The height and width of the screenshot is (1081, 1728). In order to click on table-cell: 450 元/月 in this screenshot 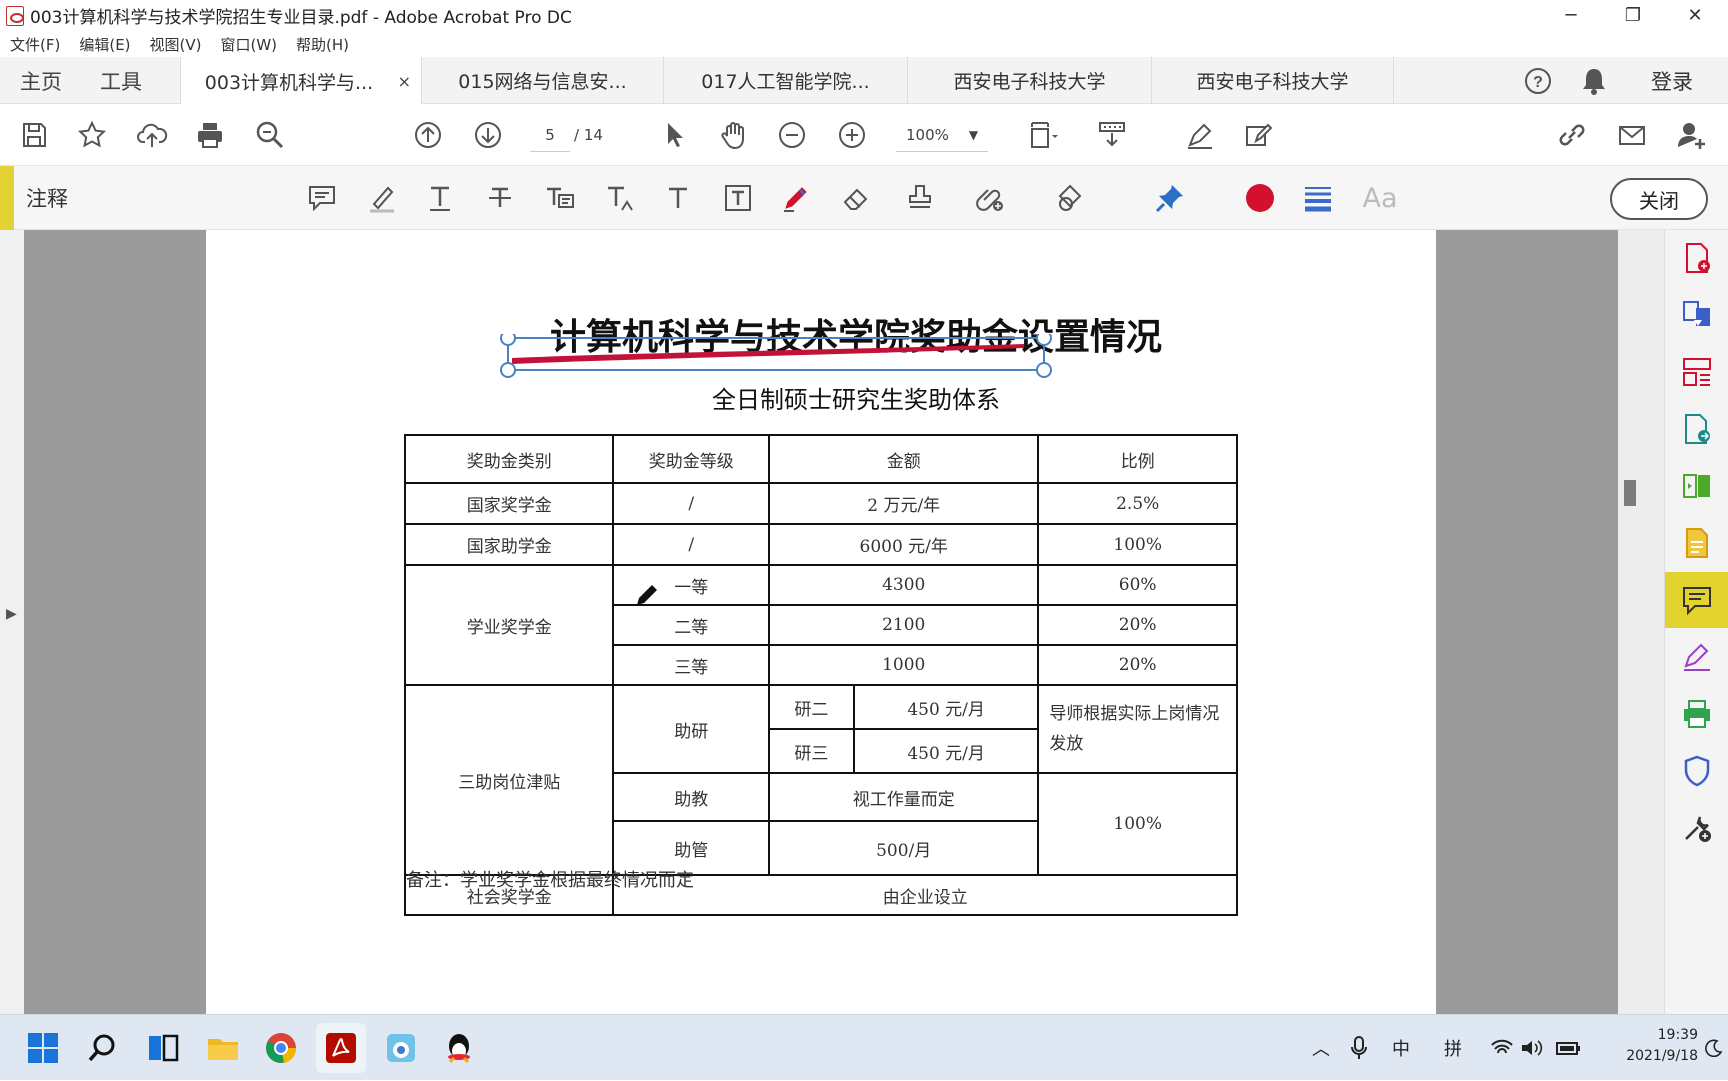, I will do `click(946, 751)`.